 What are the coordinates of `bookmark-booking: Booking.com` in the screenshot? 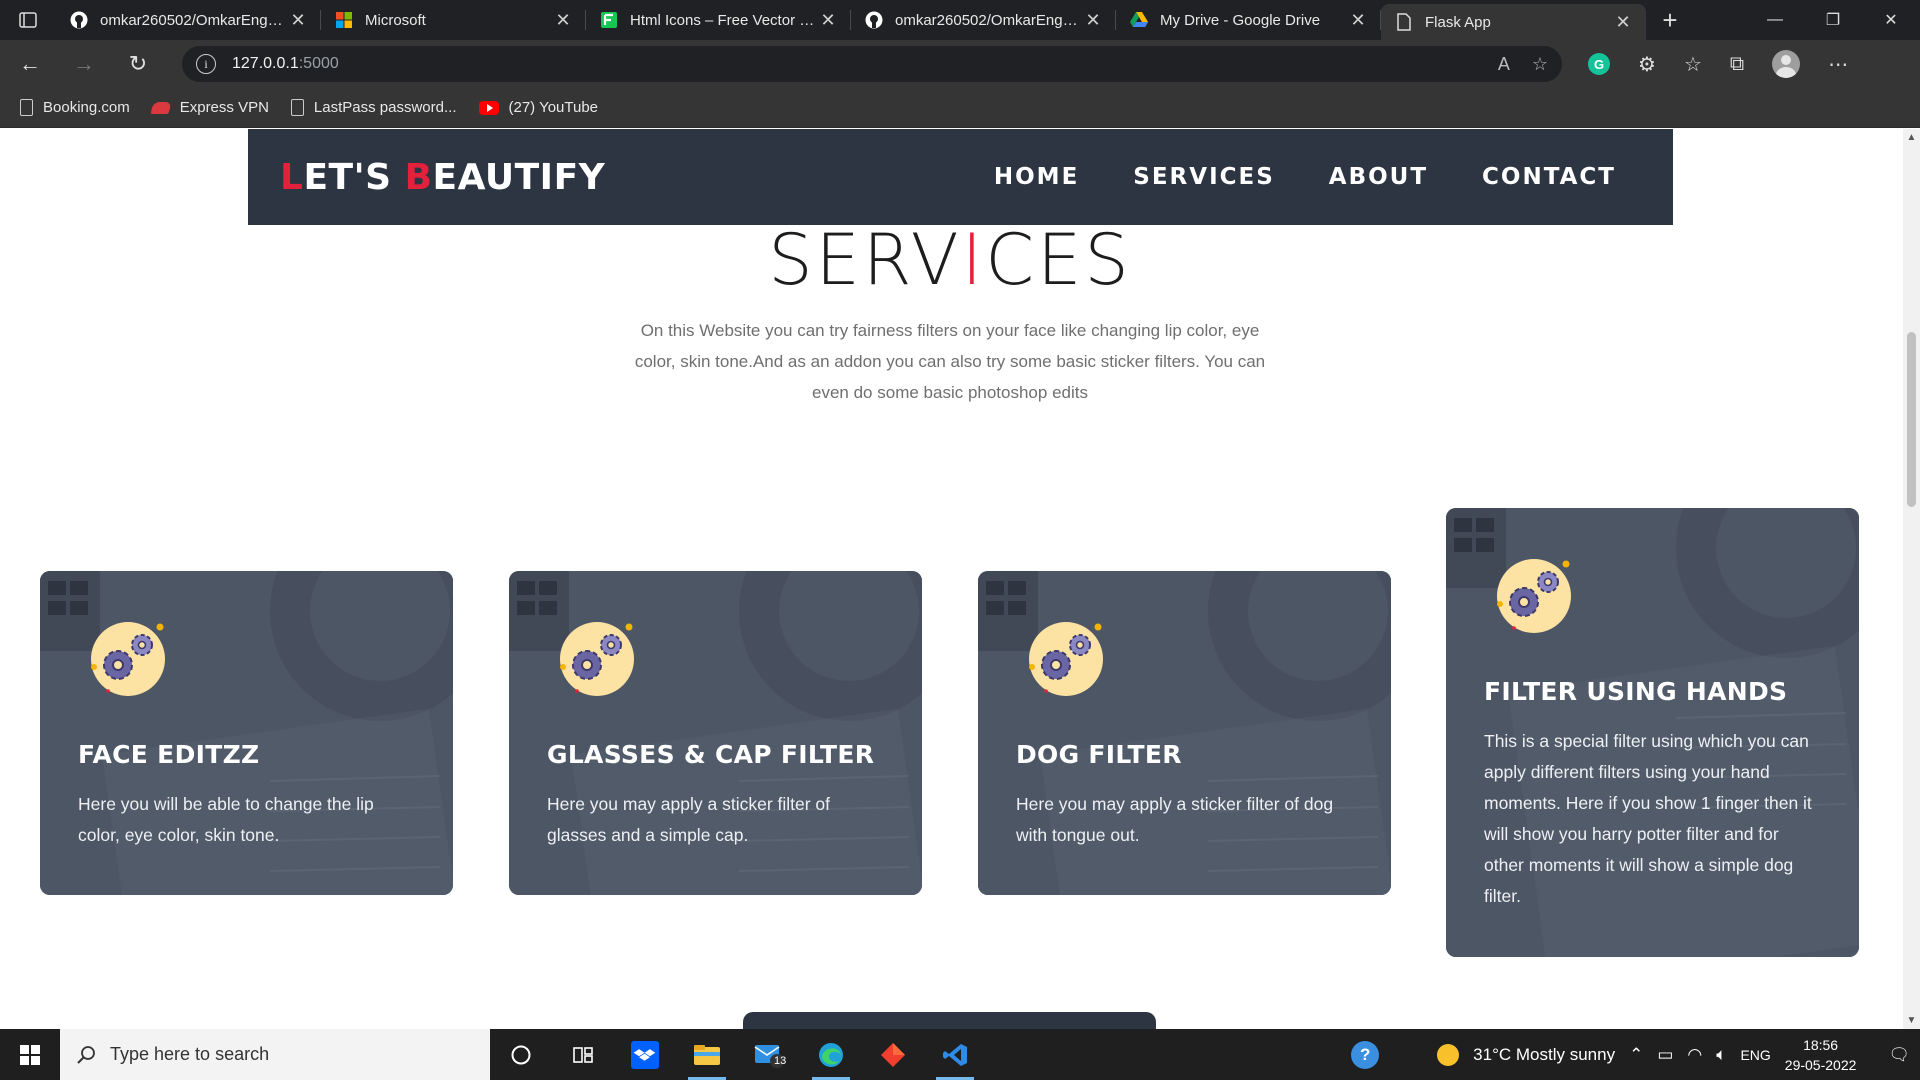 It's located at (75, 107).